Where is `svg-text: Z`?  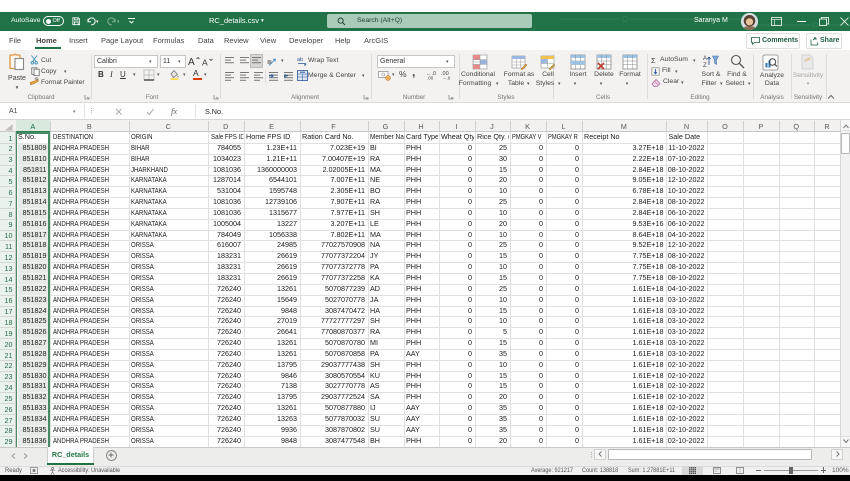
svg-text: Z is located at coordinates (705, 66).